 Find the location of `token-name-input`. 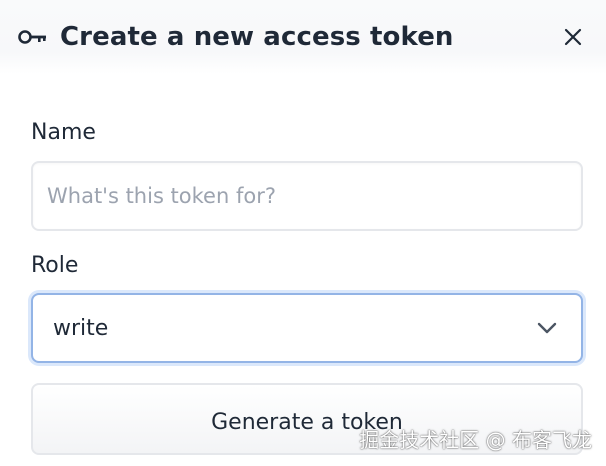

token-name-input is located at coordinates (307, 196).